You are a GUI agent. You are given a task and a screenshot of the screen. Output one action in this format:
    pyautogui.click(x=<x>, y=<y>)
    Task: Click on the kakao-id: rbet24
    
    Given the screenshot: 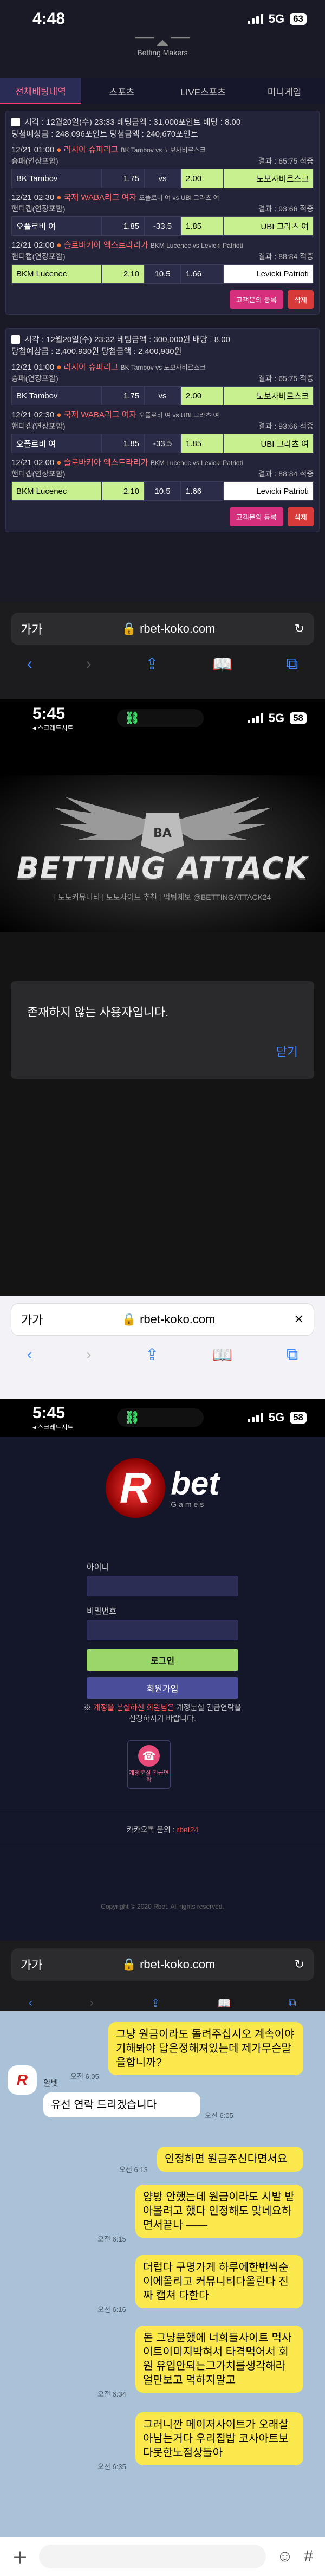 What is the action you would take?
    pyautogui.click(x=188, y=1829)
    